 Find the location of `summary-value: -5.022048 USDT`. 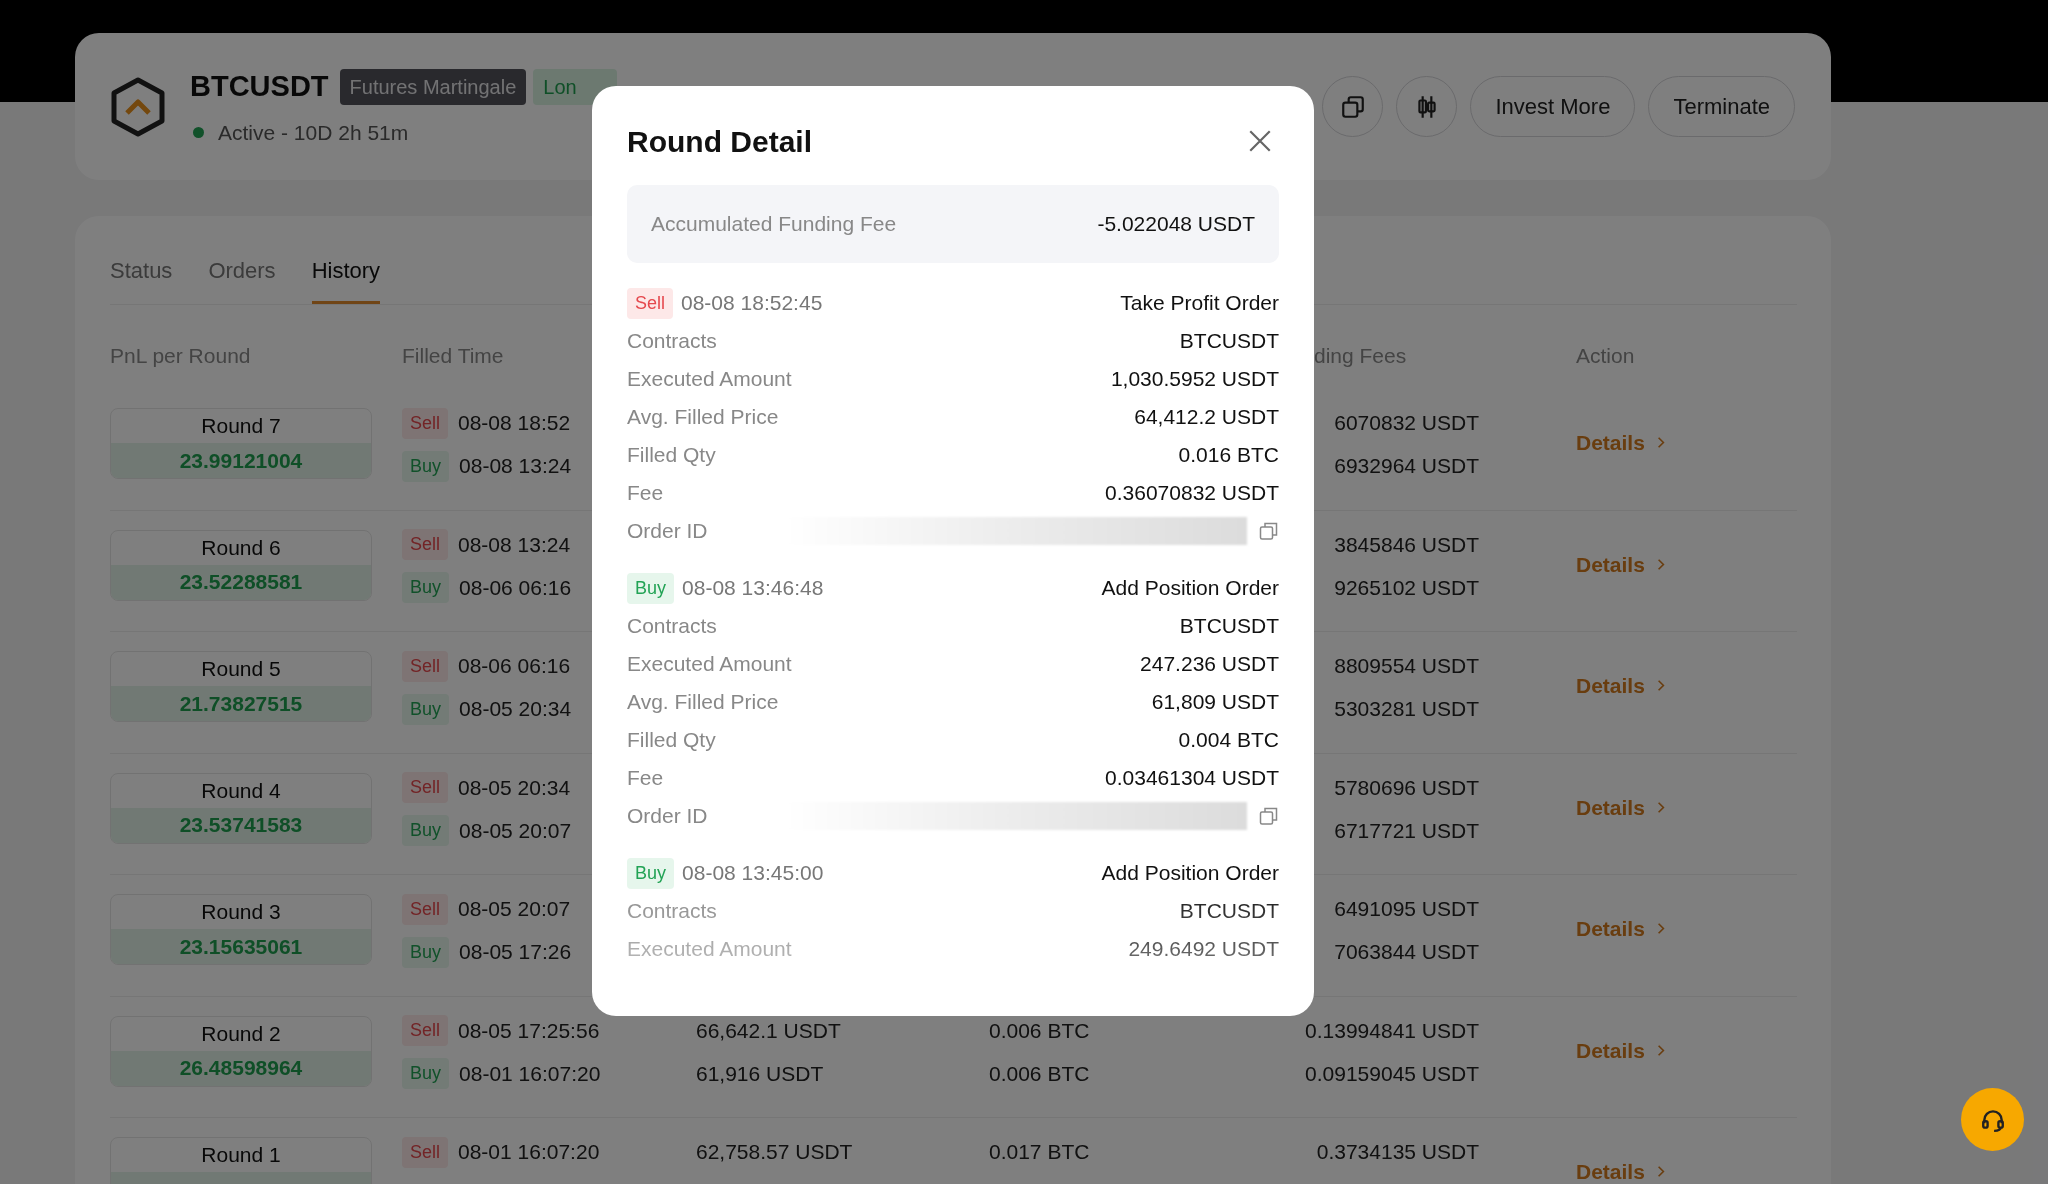

summary-value: -5.022048 USDT is located at coordinates (1176, 224).